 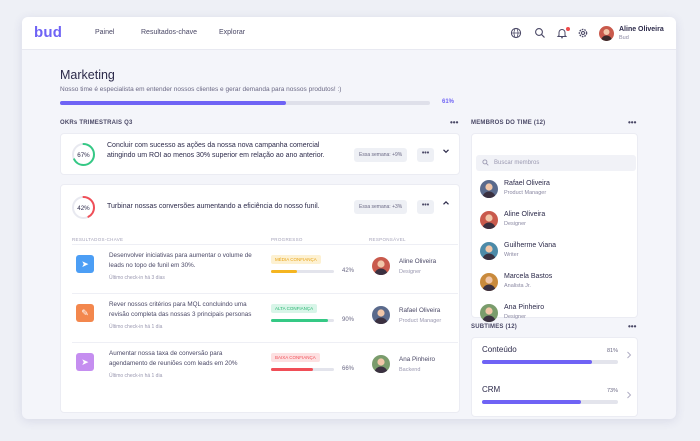 I want to click on owner-role: Backend, so click(x=410, y=370).